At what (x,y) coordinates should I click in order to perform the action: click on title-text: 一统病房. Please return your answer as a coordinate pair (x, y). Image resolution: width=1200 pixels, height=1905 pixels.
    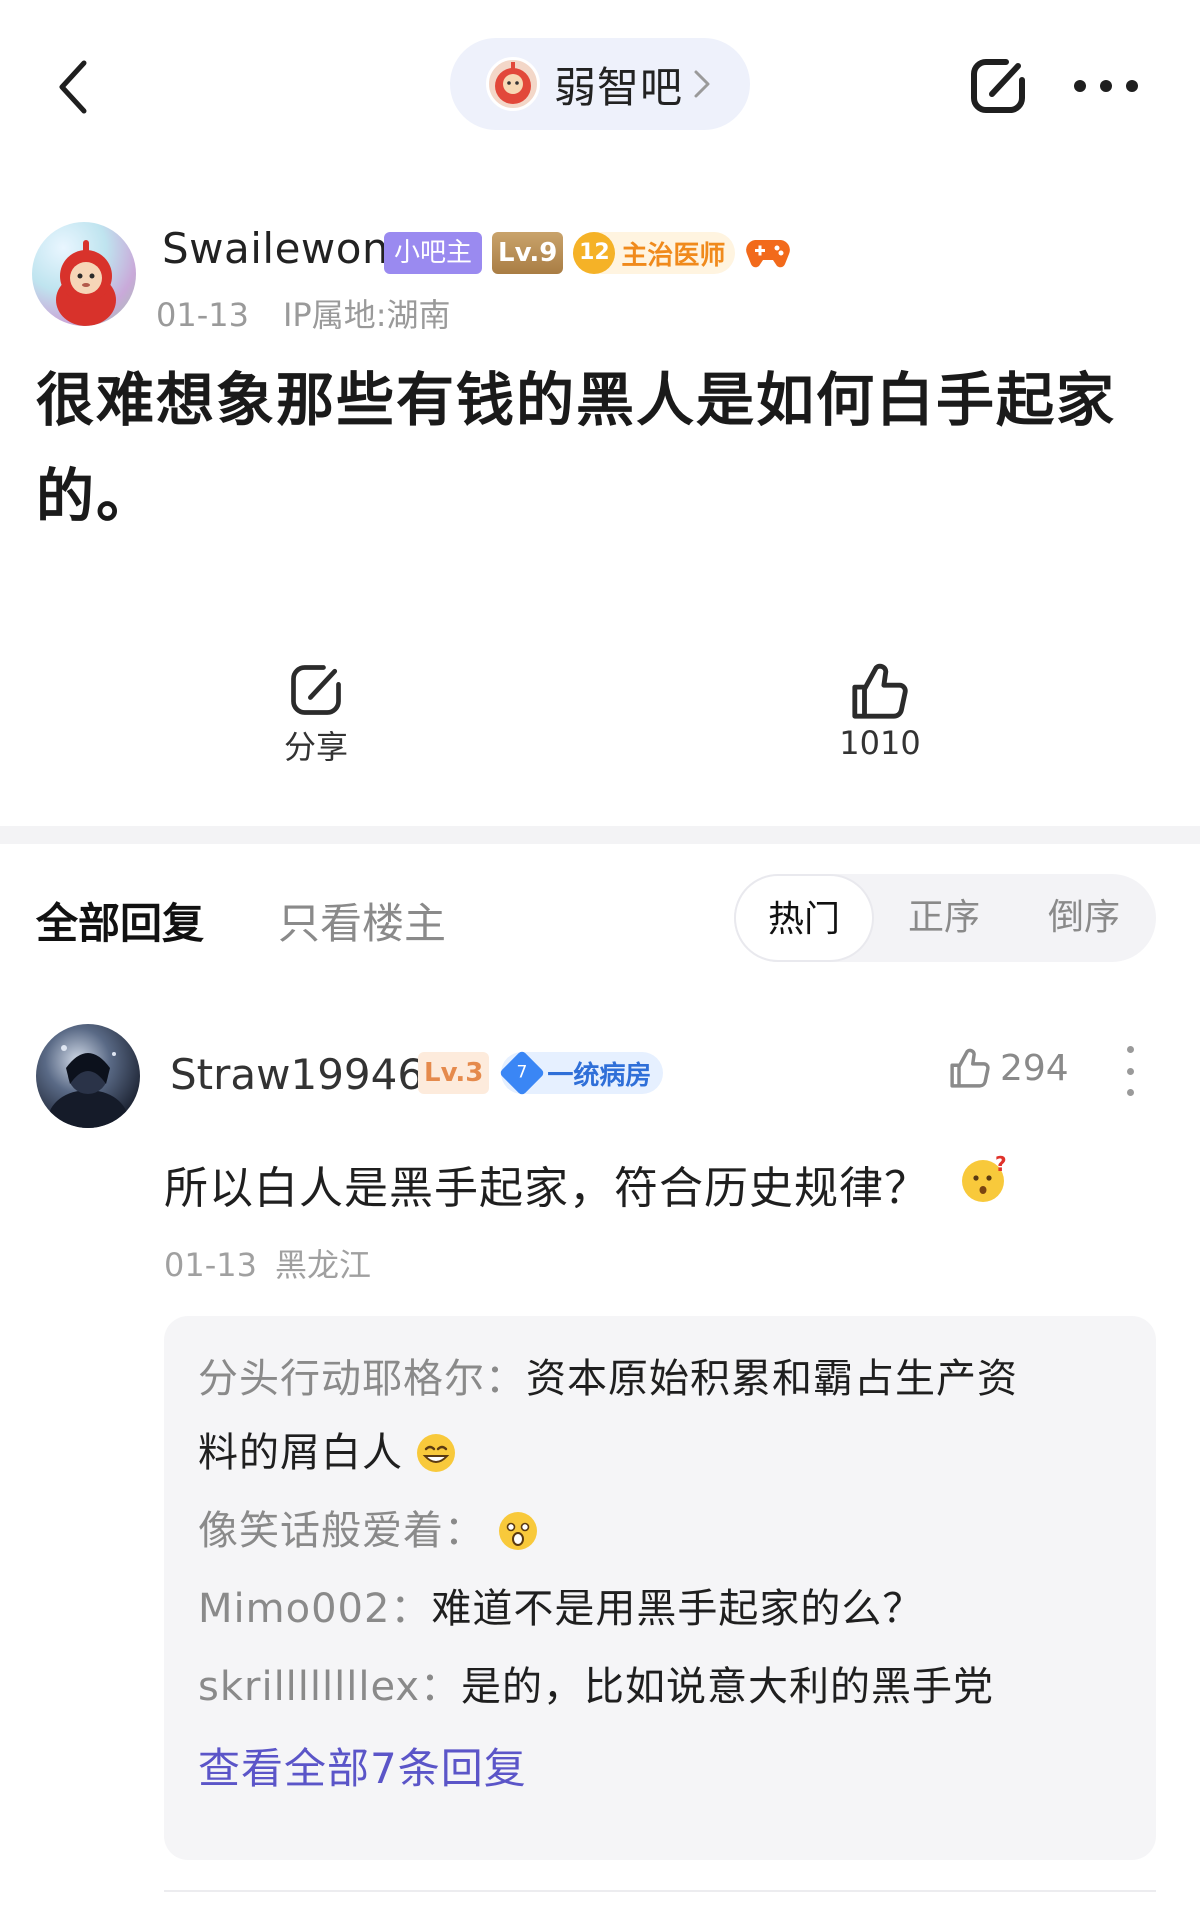
    Looking at the image, I should click on (599, 1075).